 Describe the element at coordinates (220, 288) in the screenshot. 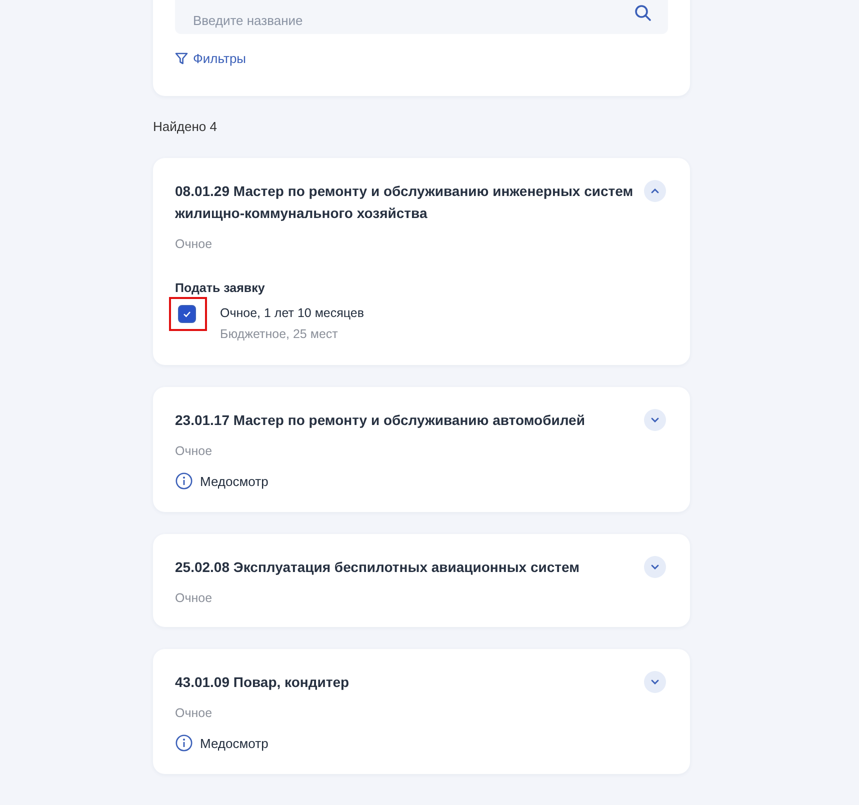

I see `apply-heading: Подать заявку` at that location.